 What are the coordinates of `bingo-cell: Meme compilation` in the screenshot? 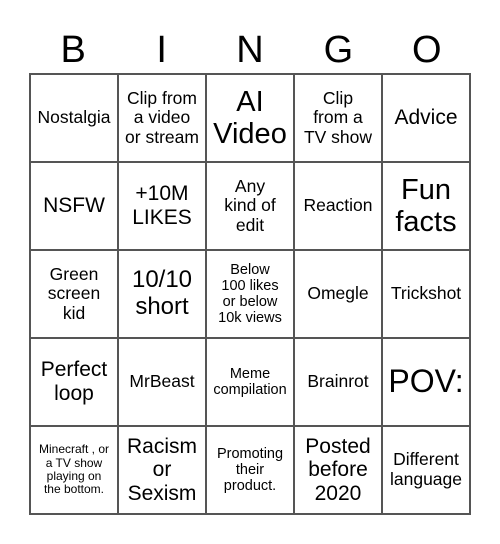 It's located at (250, 382).